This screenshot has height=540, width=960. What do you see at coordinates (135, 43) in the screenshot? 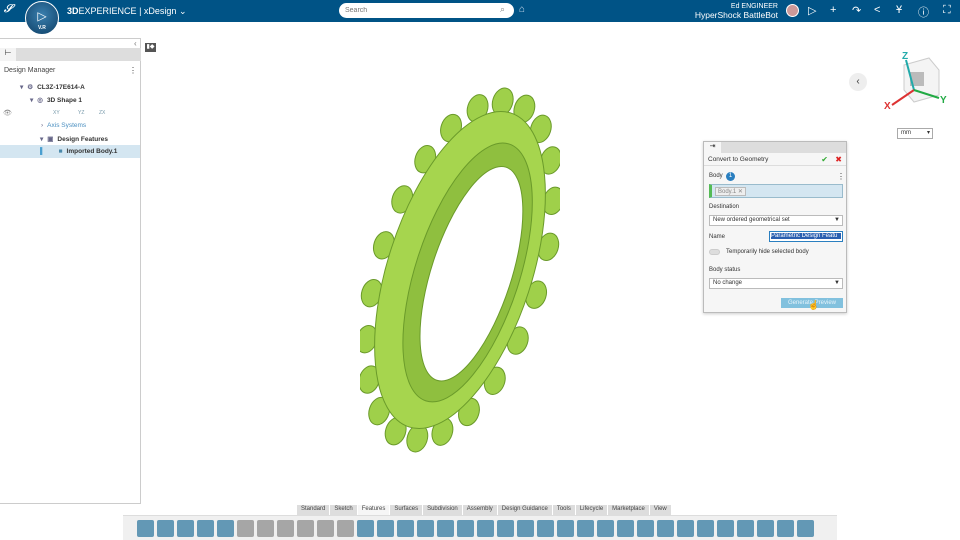
I see `collapse-panel-icon: ‹` at bounding box center [135, 43].